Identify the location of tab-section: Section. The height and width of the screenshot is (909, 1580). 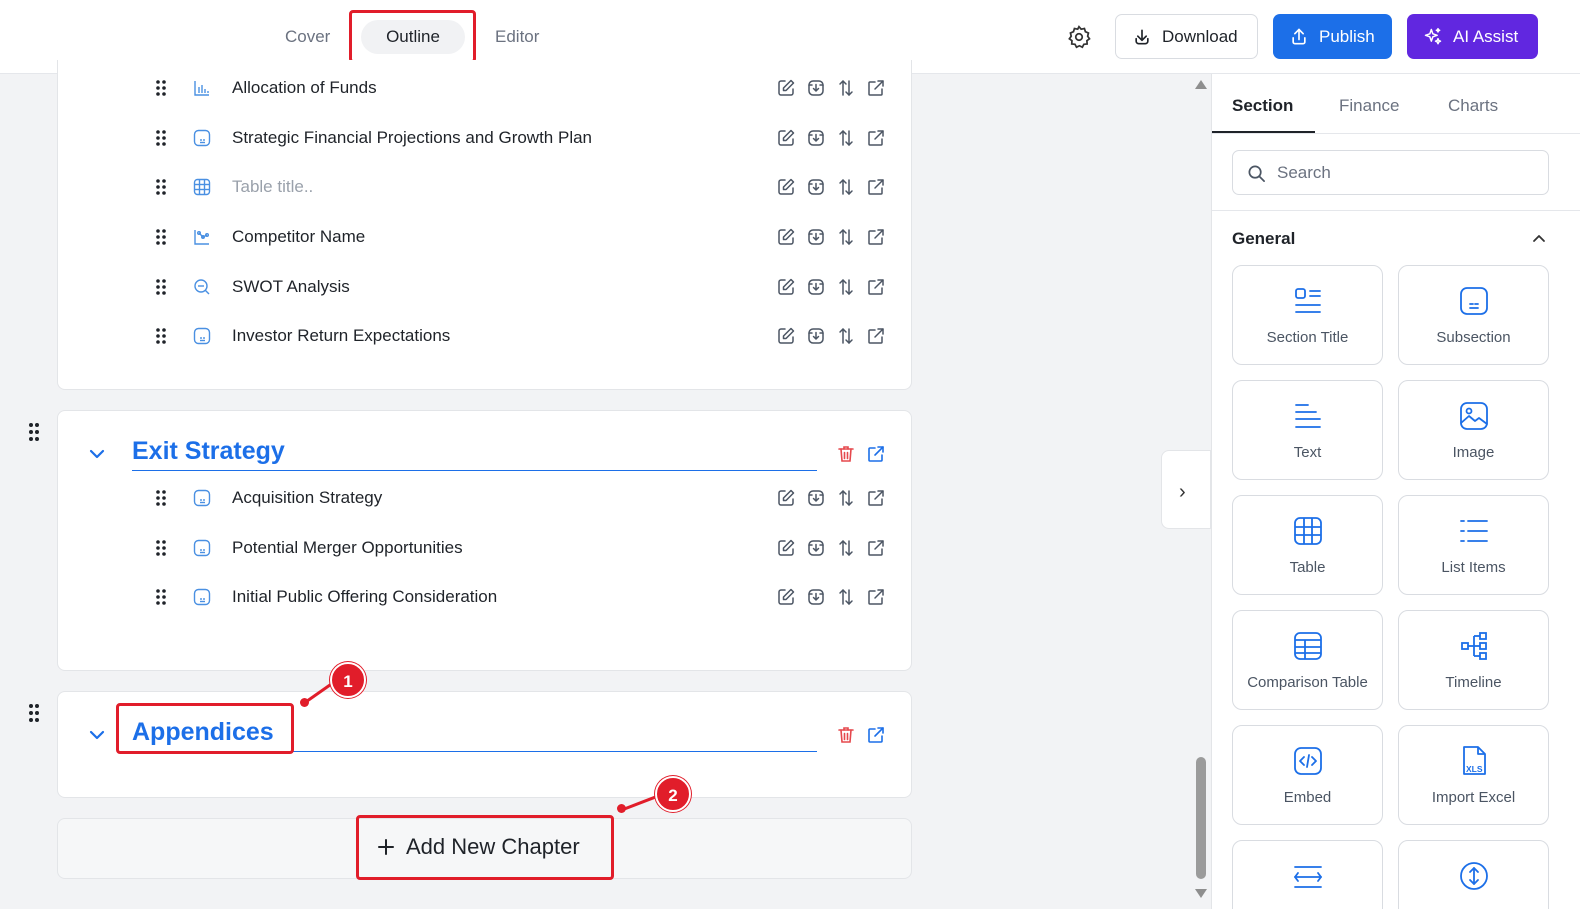
(1262, 106).